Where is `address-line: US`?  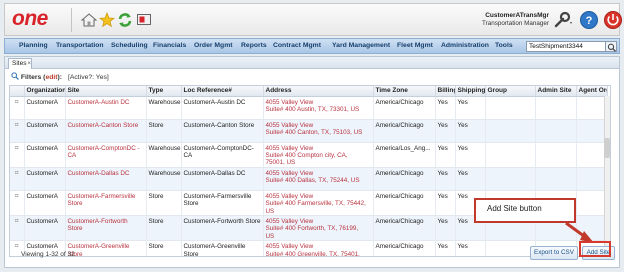
address-line: US is located at coordinates (270, 211).